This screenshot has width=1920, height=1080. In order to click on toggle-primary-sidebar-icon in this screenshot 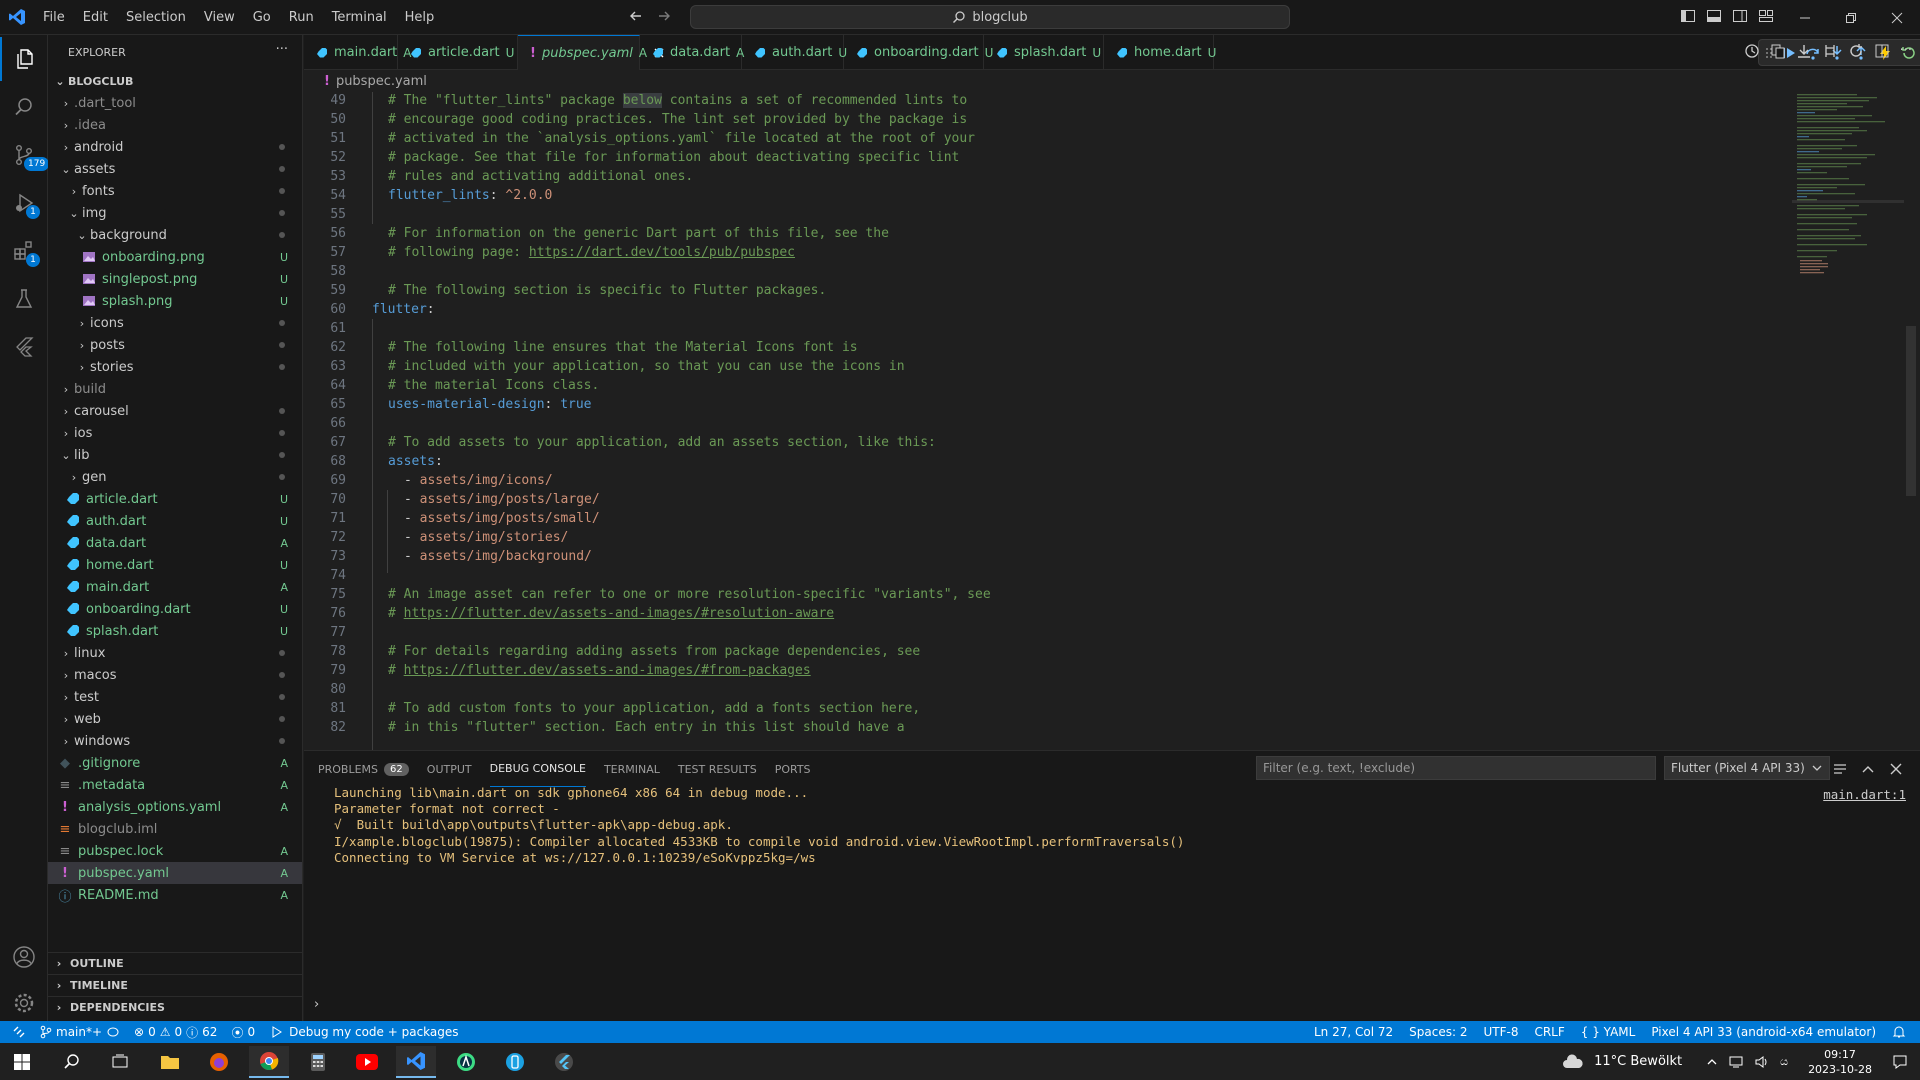, I will do `click(1688, 16)`.